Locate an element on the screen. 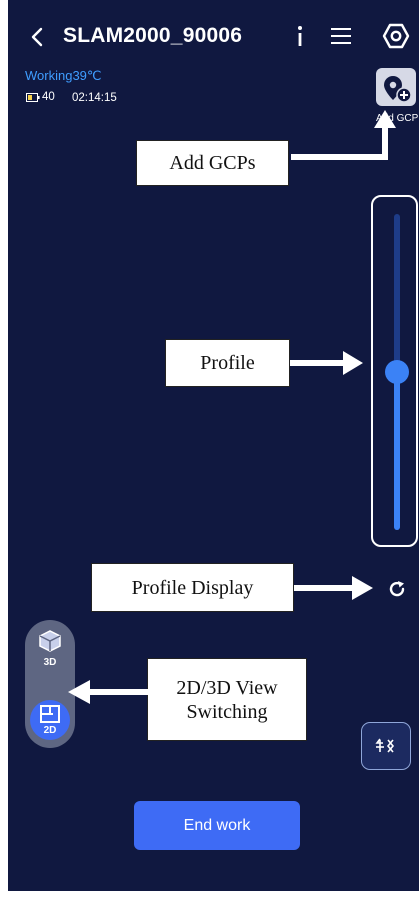  3d-view-icon is located at coordinates (50, 641).